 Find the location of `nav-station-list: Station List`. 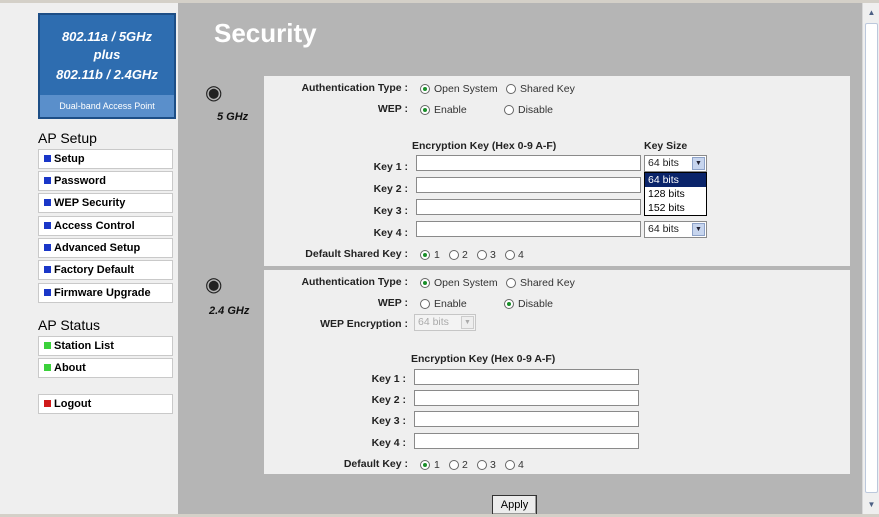

nav-station-list: Station List is located at coordinates (105, 346).